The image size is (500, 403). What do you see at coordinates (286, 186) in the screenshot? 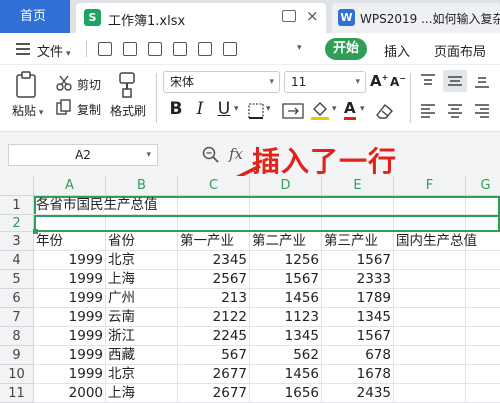
I see `column-header-d: D` at bounding box center [286, 186].